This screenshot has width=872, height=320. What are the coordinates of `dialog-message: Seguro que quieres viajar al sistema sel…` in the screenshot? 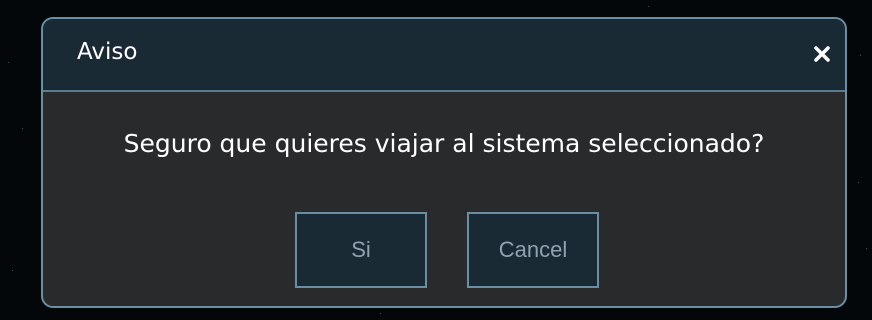 It's located at (444, 143).